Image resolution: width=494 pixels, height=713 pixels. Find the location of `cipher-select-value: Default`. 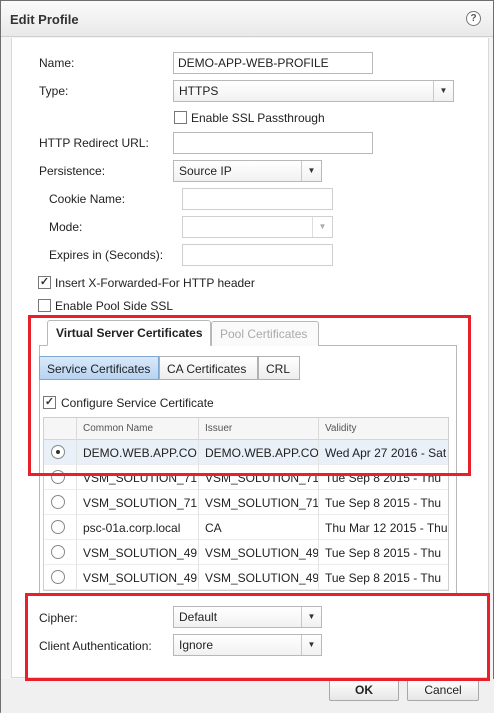

cipher-select-value: Default is located at coordinates (198, 617).